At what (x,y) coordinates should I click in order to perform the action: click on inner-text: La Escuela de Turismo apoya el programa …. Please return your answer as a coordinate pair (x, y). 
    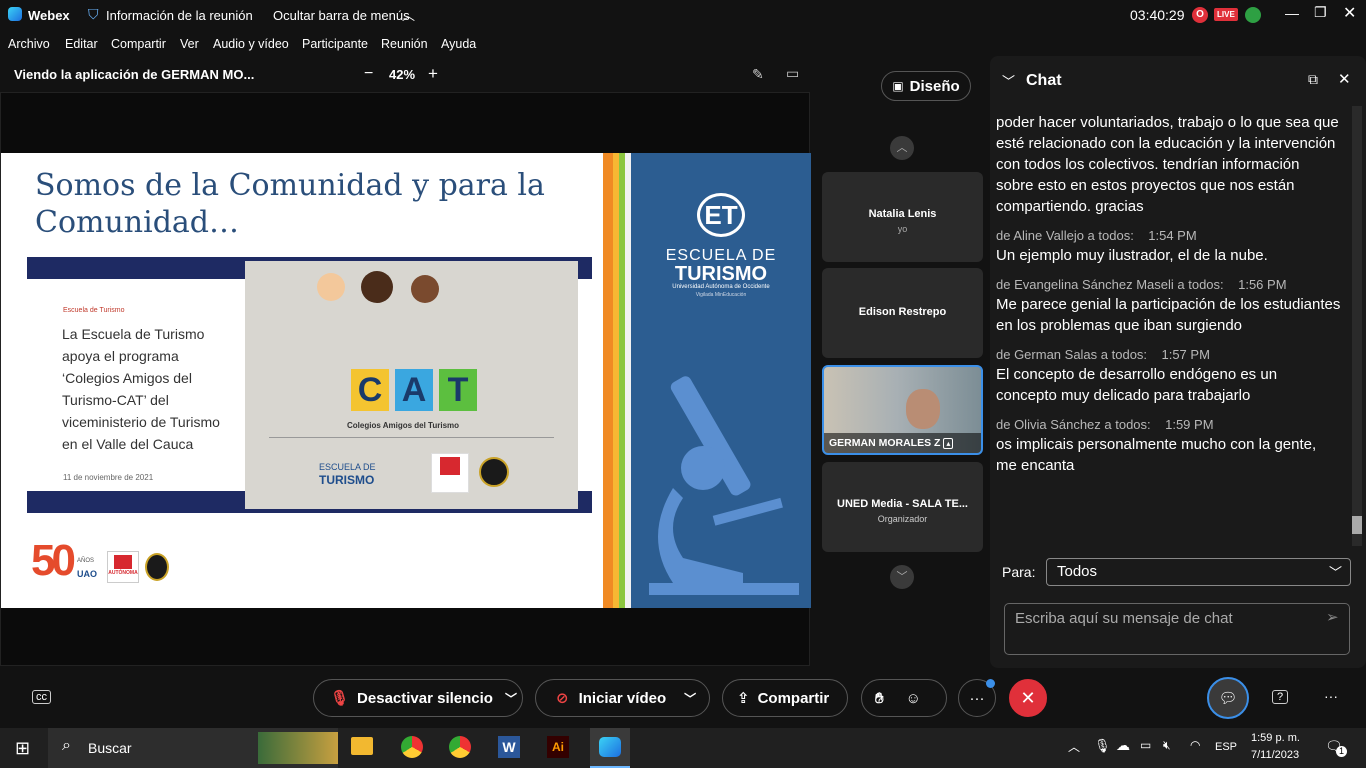
    Looking at the image, I should click on (141, 389).